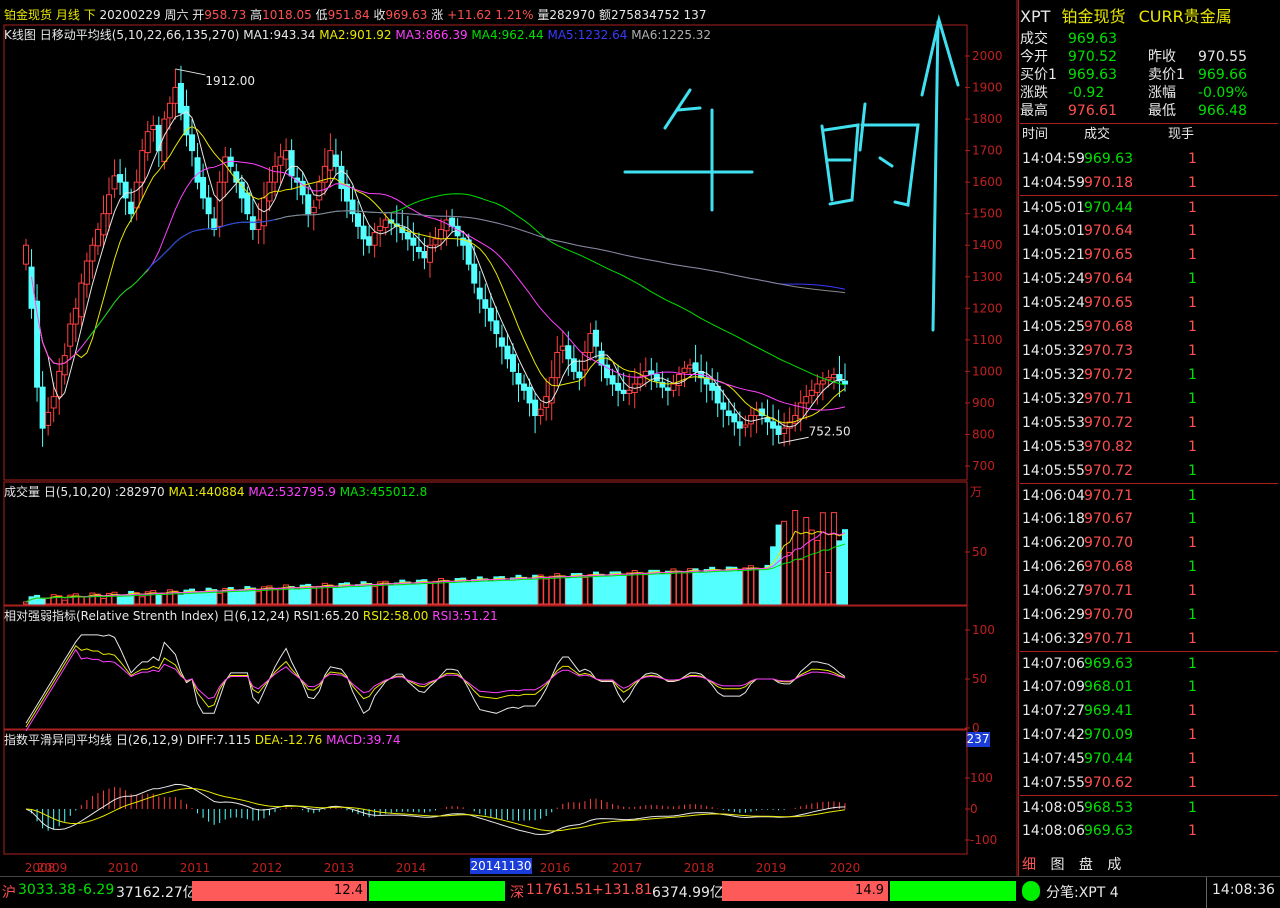 This screenshot has width=1280, height=908. Describe the element at coordinates (348, 890) in the screenshot. I see `sh-bar-value: 12.4` at that location.